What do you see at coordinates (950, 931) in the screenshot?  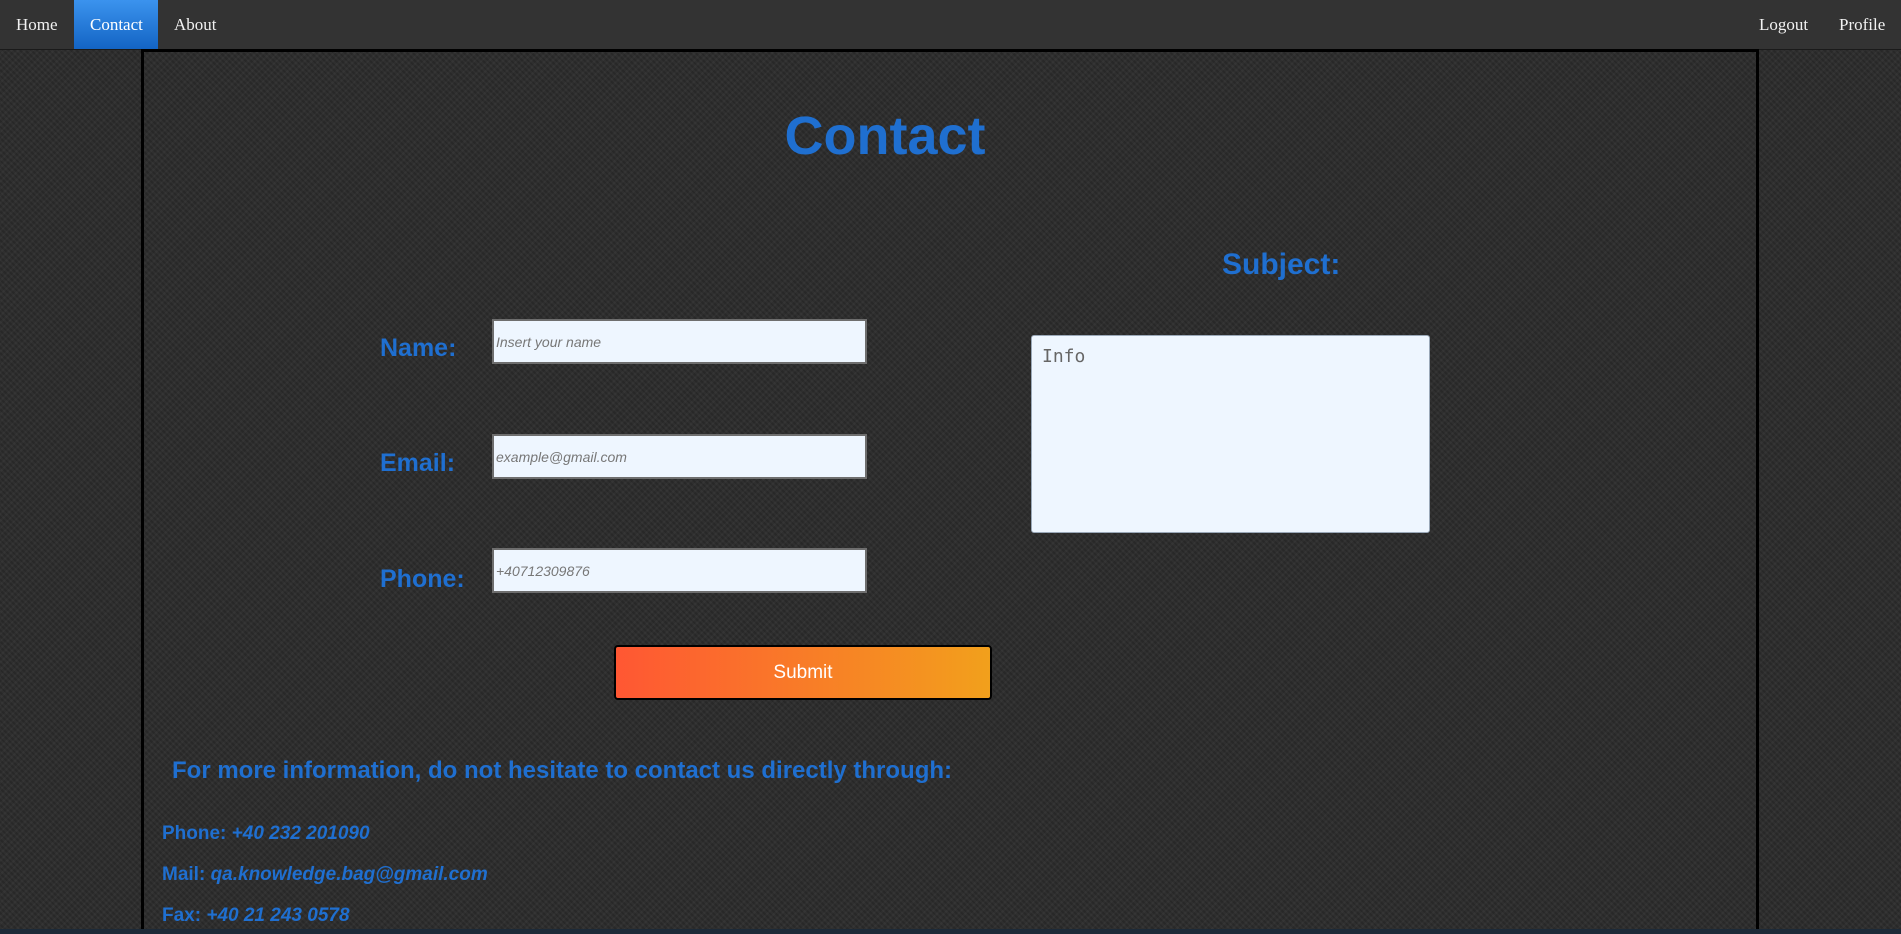 I see `bottom-scroll-strip` at bounding box center [950, 931].